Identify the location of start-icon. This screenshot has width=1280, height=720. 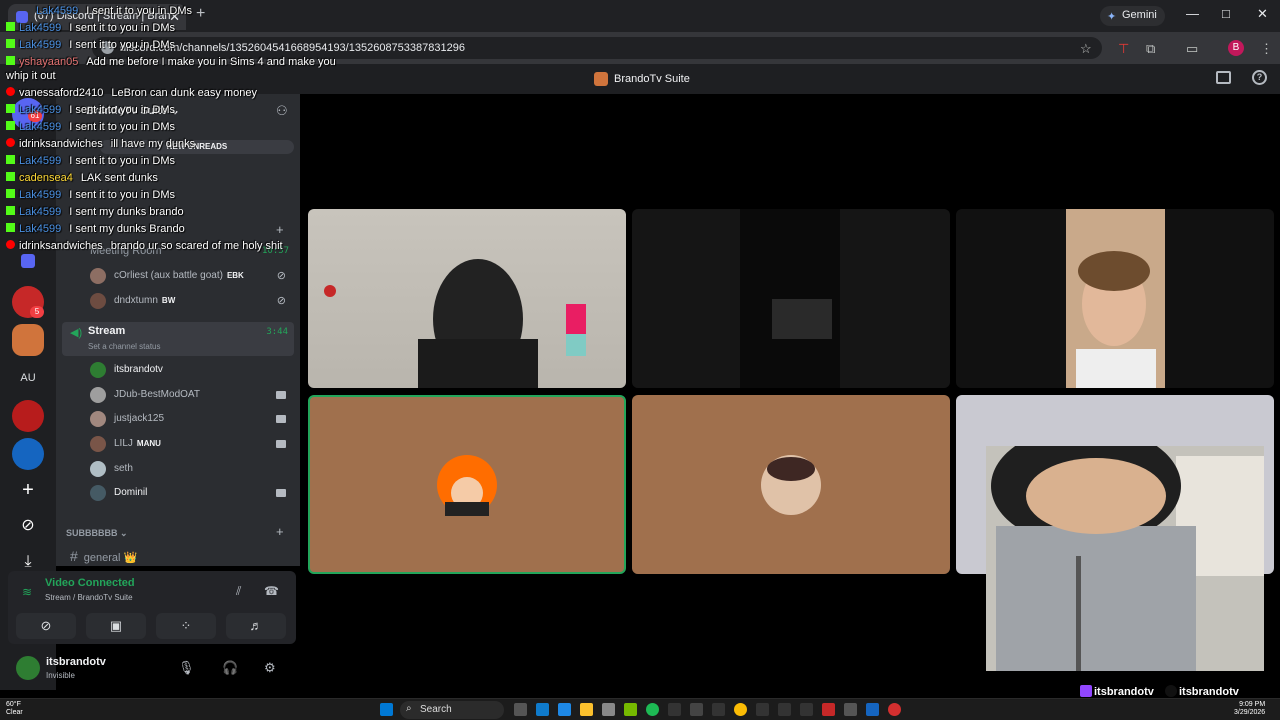
(386, 709).